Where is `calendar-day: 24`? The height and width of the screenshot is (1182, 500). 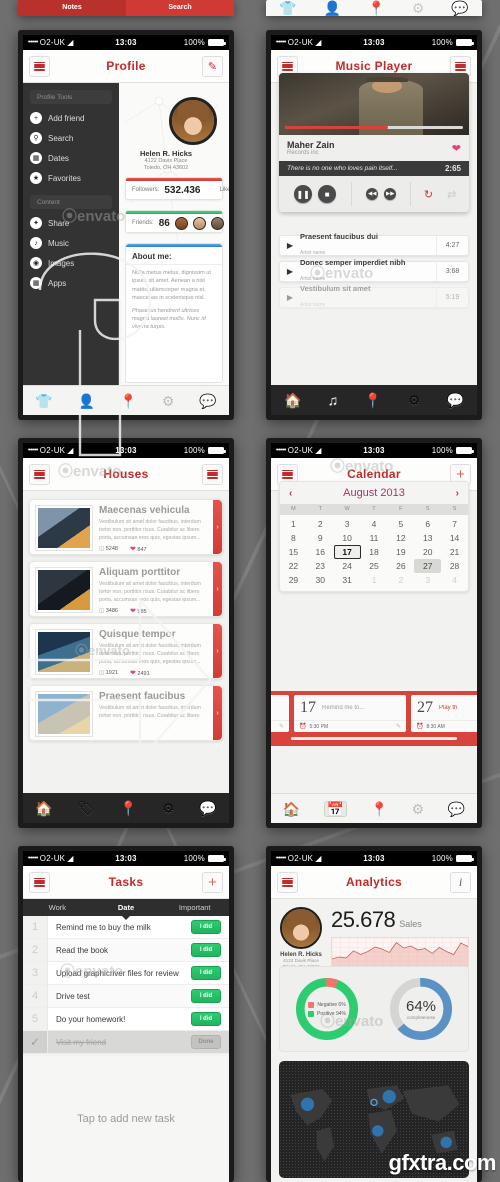
calendar-day: 24 is located at coordinates (347, 566).